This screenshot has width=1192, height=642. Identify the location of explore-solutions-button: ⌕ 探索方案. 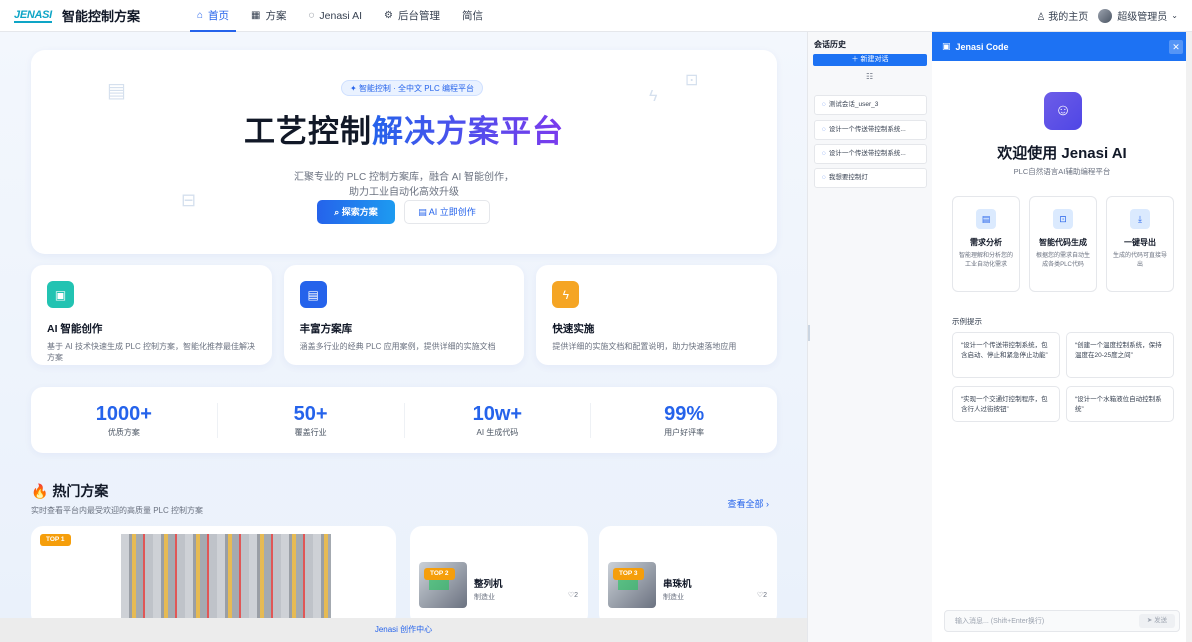
(356, 212).